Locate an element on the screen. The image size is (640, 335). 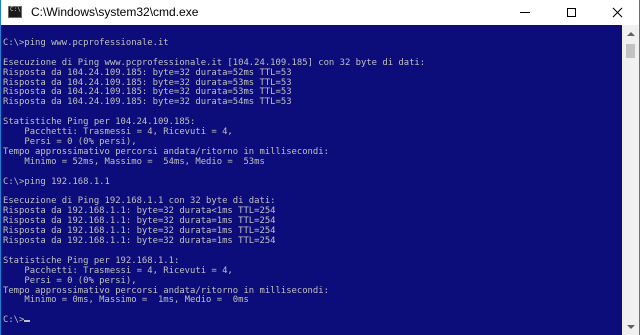
command-prompt: C:\> is located at coordinates (13, 320).